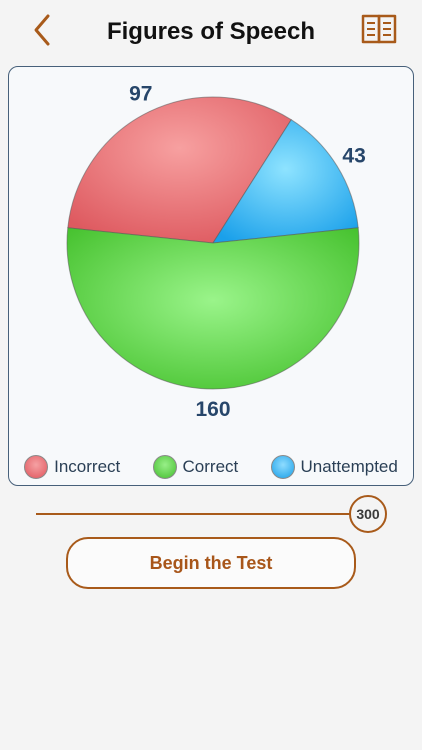  I want to click on pie-value-label-correct: 160, so click(212, 409).